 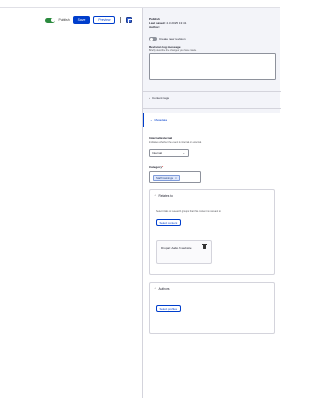 I want to click on caret-down-icon: ⌄, so click(x=183, y=153).